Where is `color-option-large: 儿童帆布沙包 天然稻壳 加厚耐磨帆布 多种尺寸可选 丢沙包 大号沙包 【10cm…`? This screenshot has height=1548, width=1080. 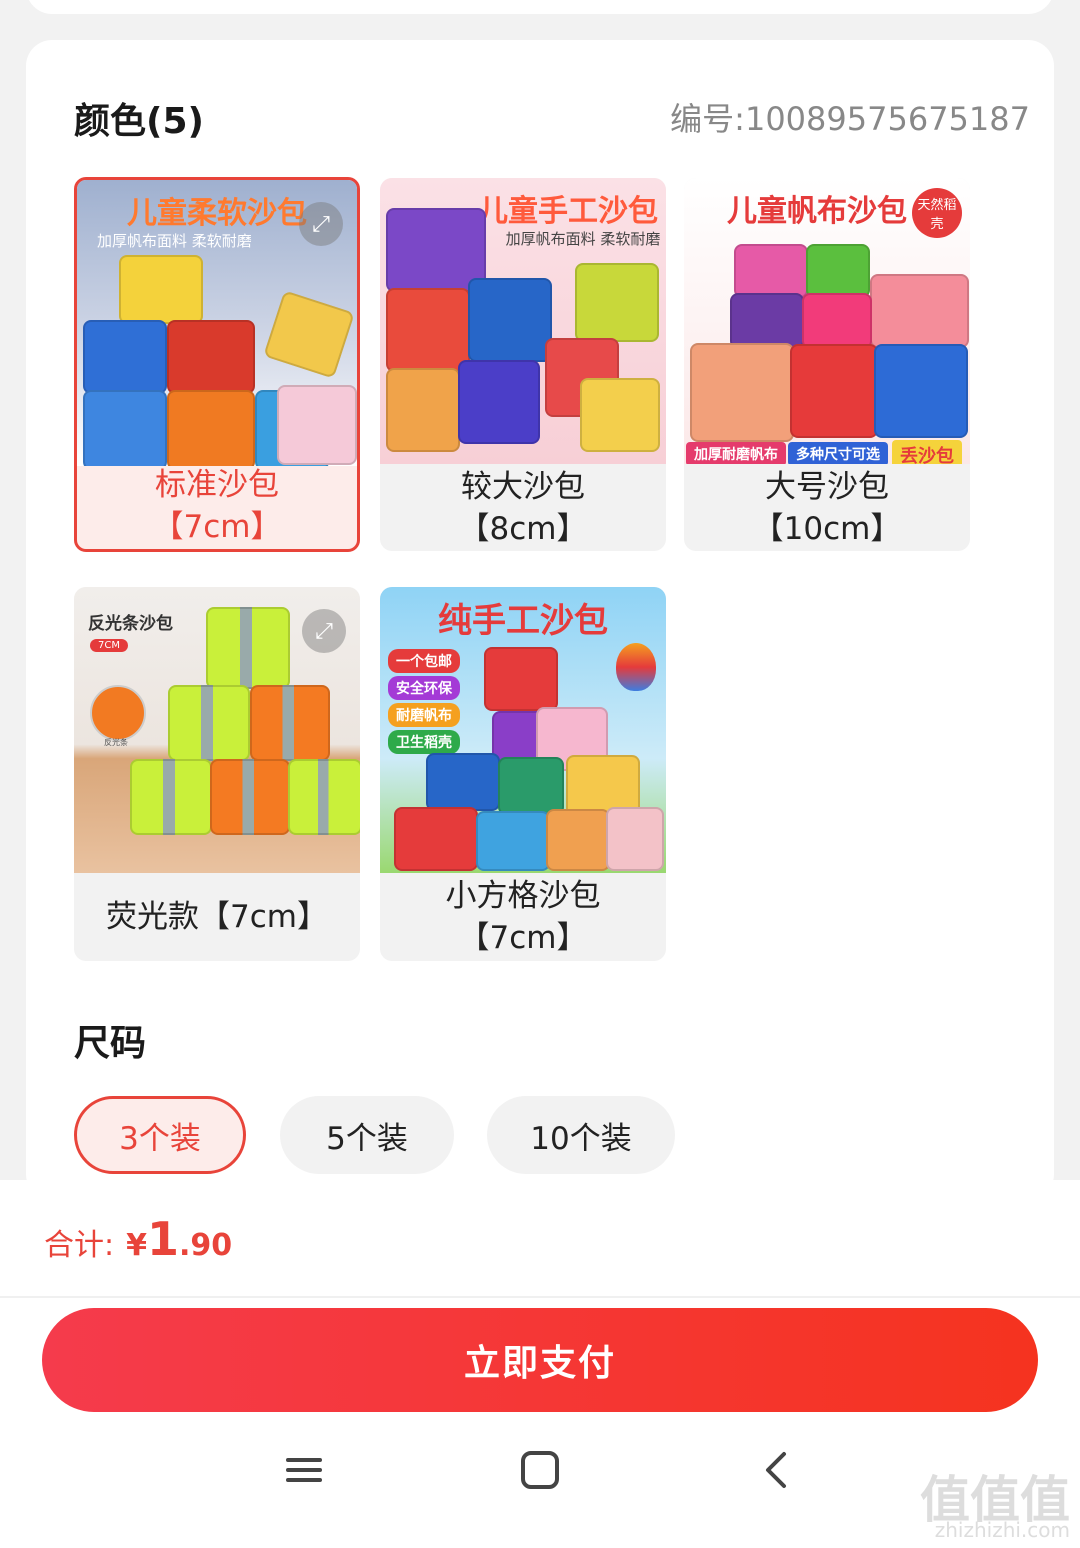 color-option-large: 儿童帆布沙包 天然稻壳 加厚耐磨帆布 多种尺寸可选 丢沙包 大号沙包 【10cm… is located at coordinates (827, 364).